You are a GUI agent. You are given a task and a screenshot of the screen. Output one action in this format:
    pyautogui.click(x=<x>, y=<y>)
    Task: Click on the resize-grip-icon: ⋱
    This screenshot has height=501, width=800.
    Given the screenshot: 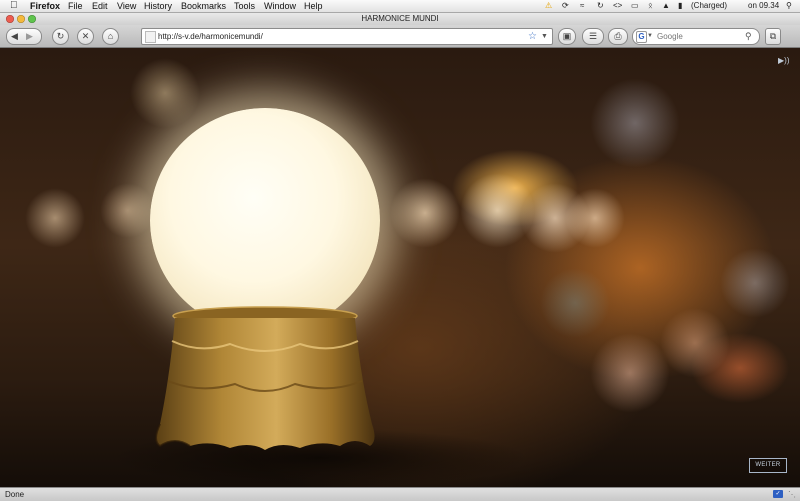 What is the action you would take?
    pyautogui.click(x=792, y=494)
    